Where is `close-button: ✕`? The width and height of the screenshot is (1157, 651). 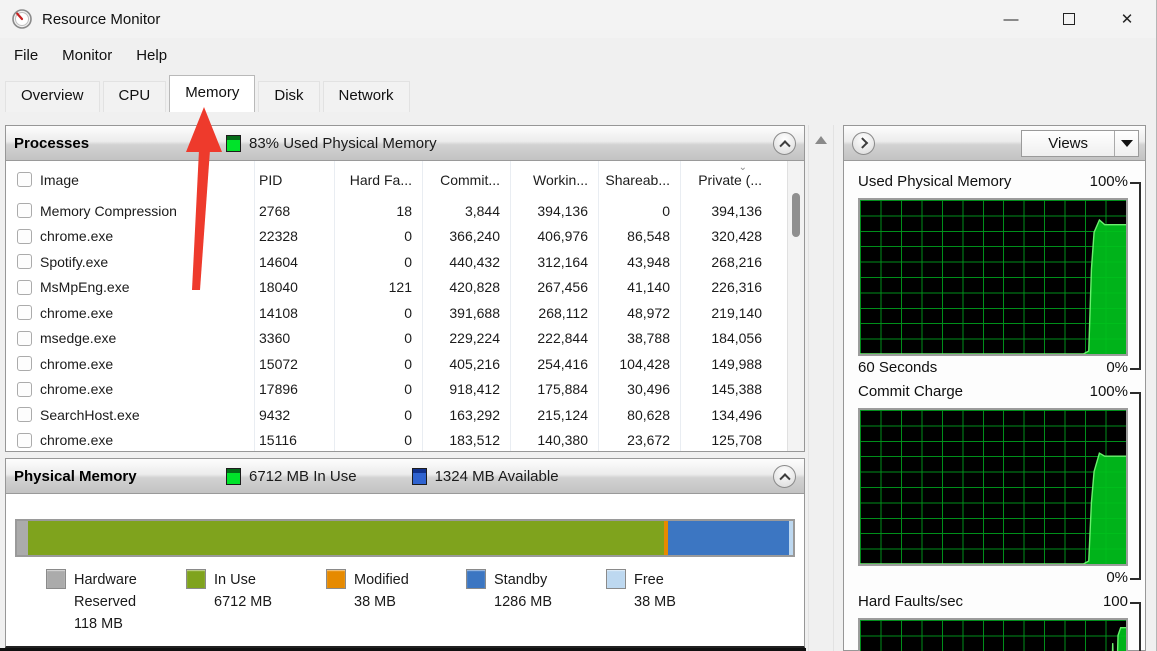
close-button: ✕ is located at coordinates (1127, 19).